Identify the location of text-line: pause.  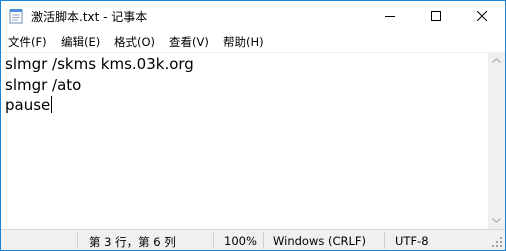
(29, 105).